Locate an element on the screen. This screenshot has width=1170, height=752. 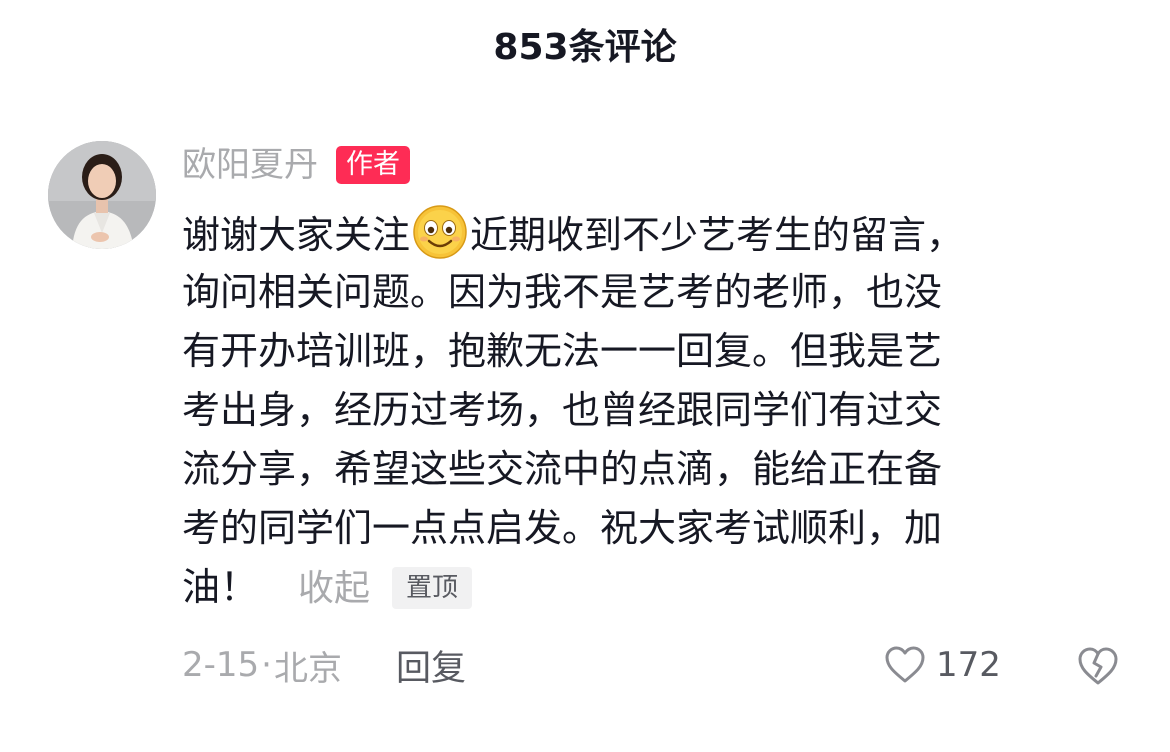
comment-text-segment: 油！ is located at coordinates (220, 587).